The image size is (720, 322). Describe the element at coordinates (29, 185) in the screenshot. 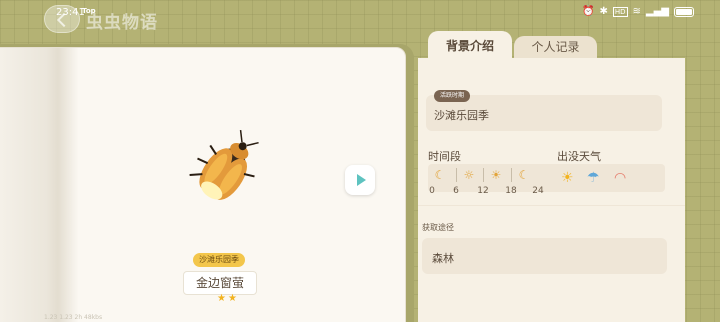

I see `book-page-edge` at that location.